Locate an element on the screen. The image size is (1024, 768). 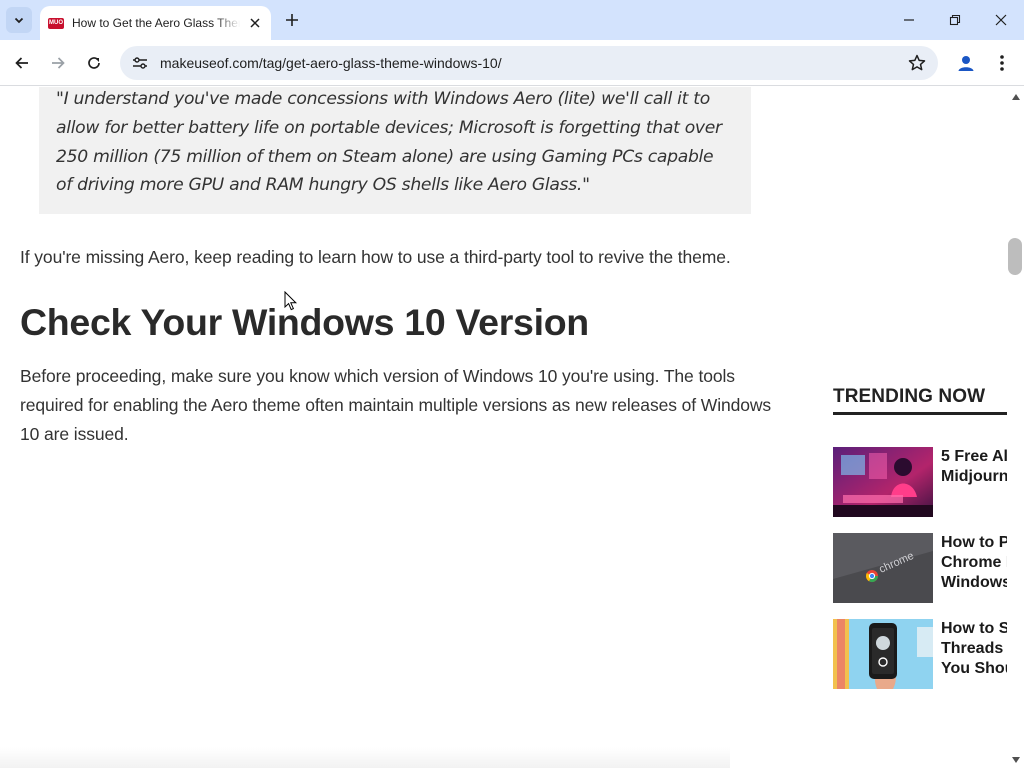
chromebook-image-icon: chrome is located at coordinates (883, 568).